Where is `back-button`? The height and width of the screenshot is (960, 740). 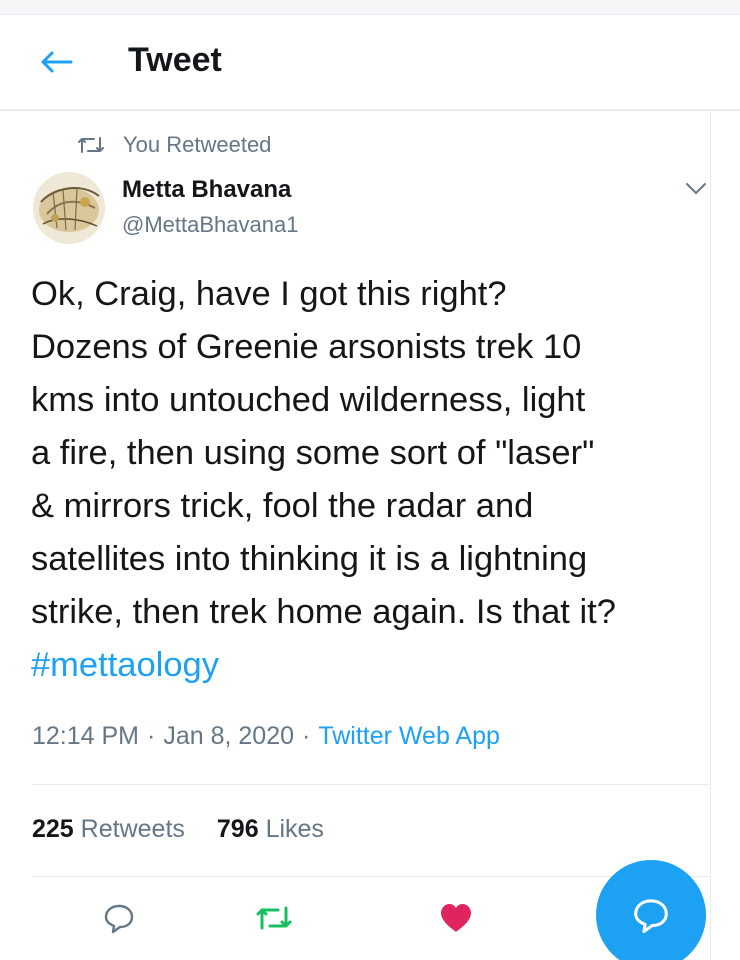
back-button is located at coordinates (56, 62).